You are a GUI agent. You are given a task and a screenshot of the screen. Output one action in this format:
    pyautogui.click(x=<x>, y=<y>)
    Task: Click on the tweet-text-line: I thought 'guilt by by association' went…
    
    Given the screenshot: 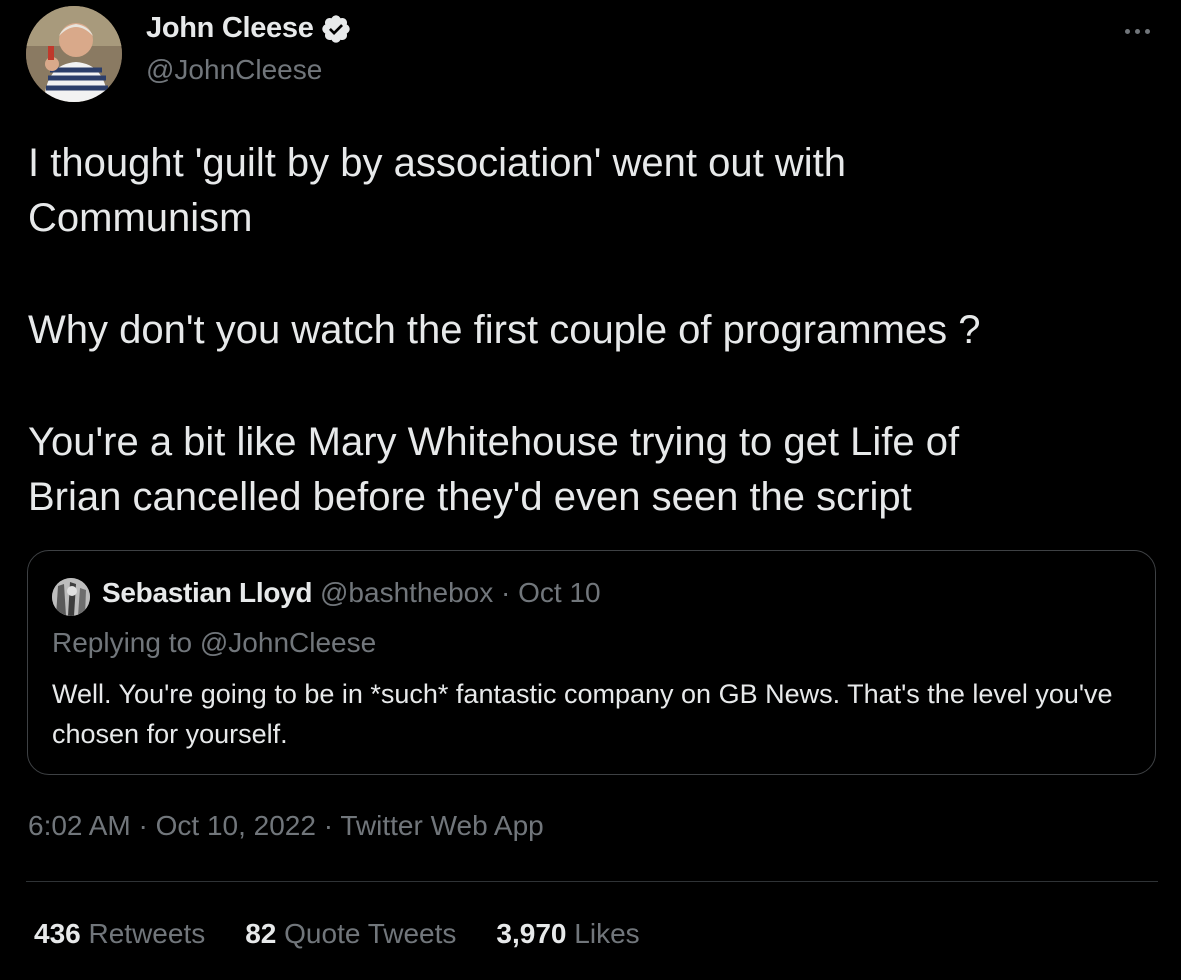 What is the action you would take?
    pyautogui.click(x=437, y=163)
    